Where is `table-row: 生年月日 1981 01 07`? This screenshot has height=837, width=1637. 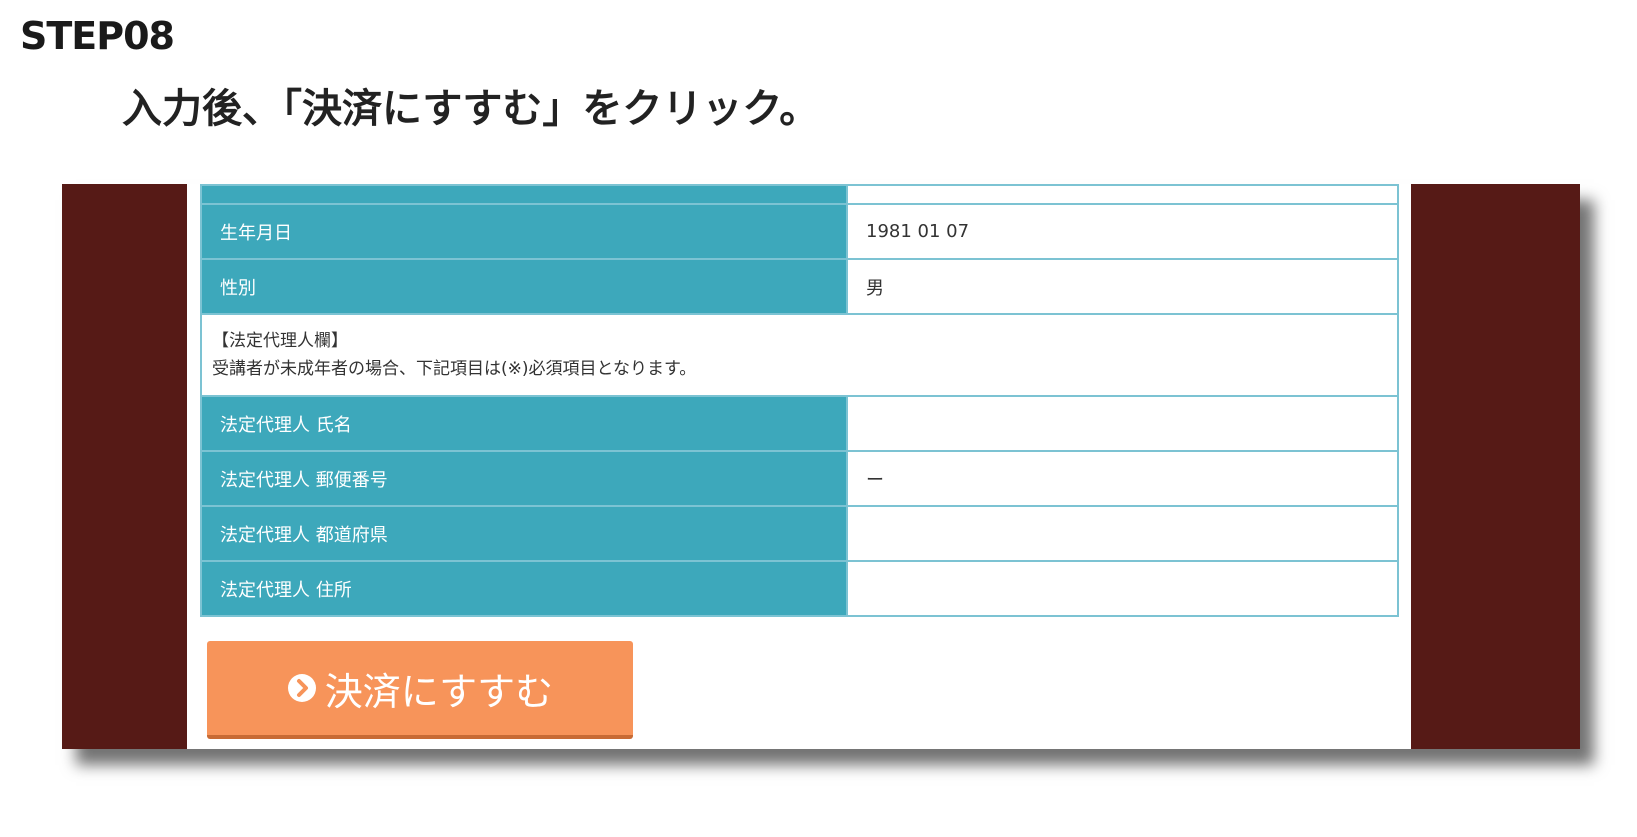
table-row: 生年月日 1981 01 07 is located at coordinates (799, 231).